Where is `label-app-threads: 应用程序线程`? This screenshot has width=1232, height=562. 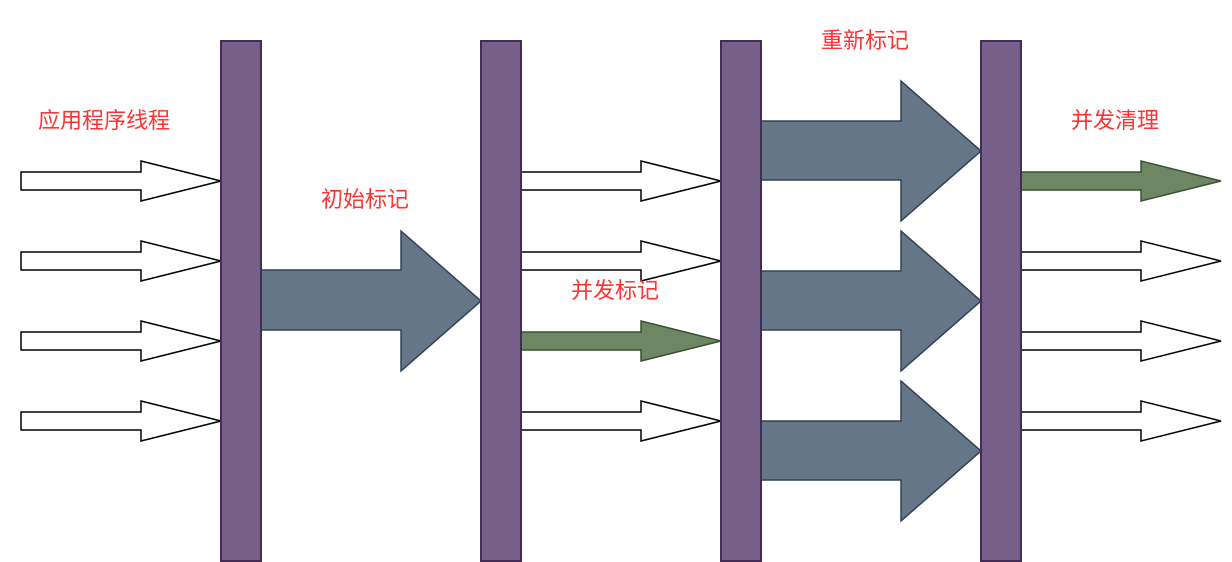
label-app-threads: 应用程序线程 is located at coordinates (104, 121).